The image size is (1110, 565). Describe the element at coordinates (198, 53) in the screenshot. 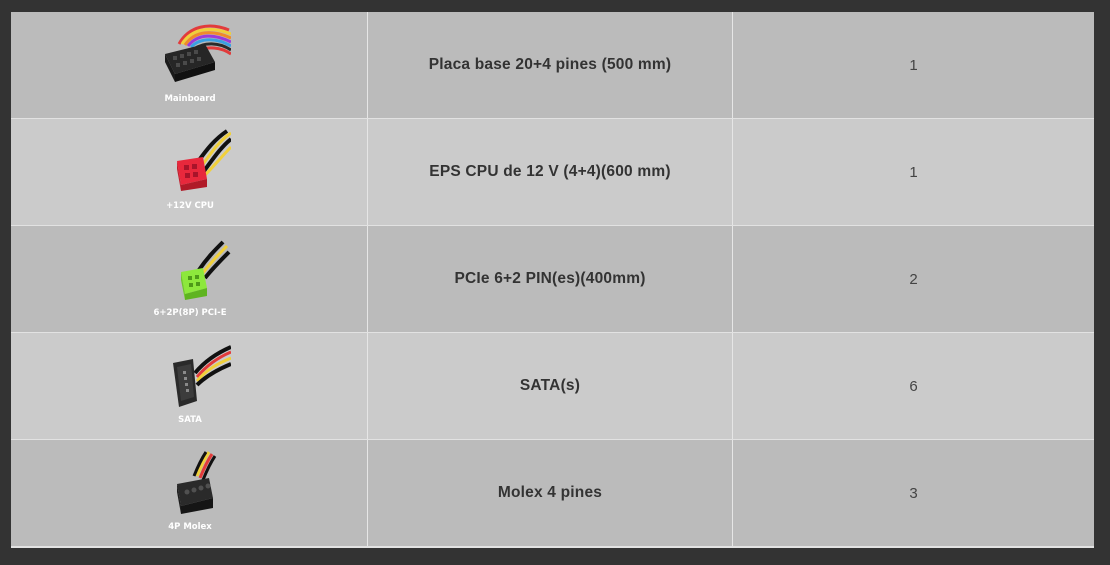

I see `mainboard-connector-icon` at that location.